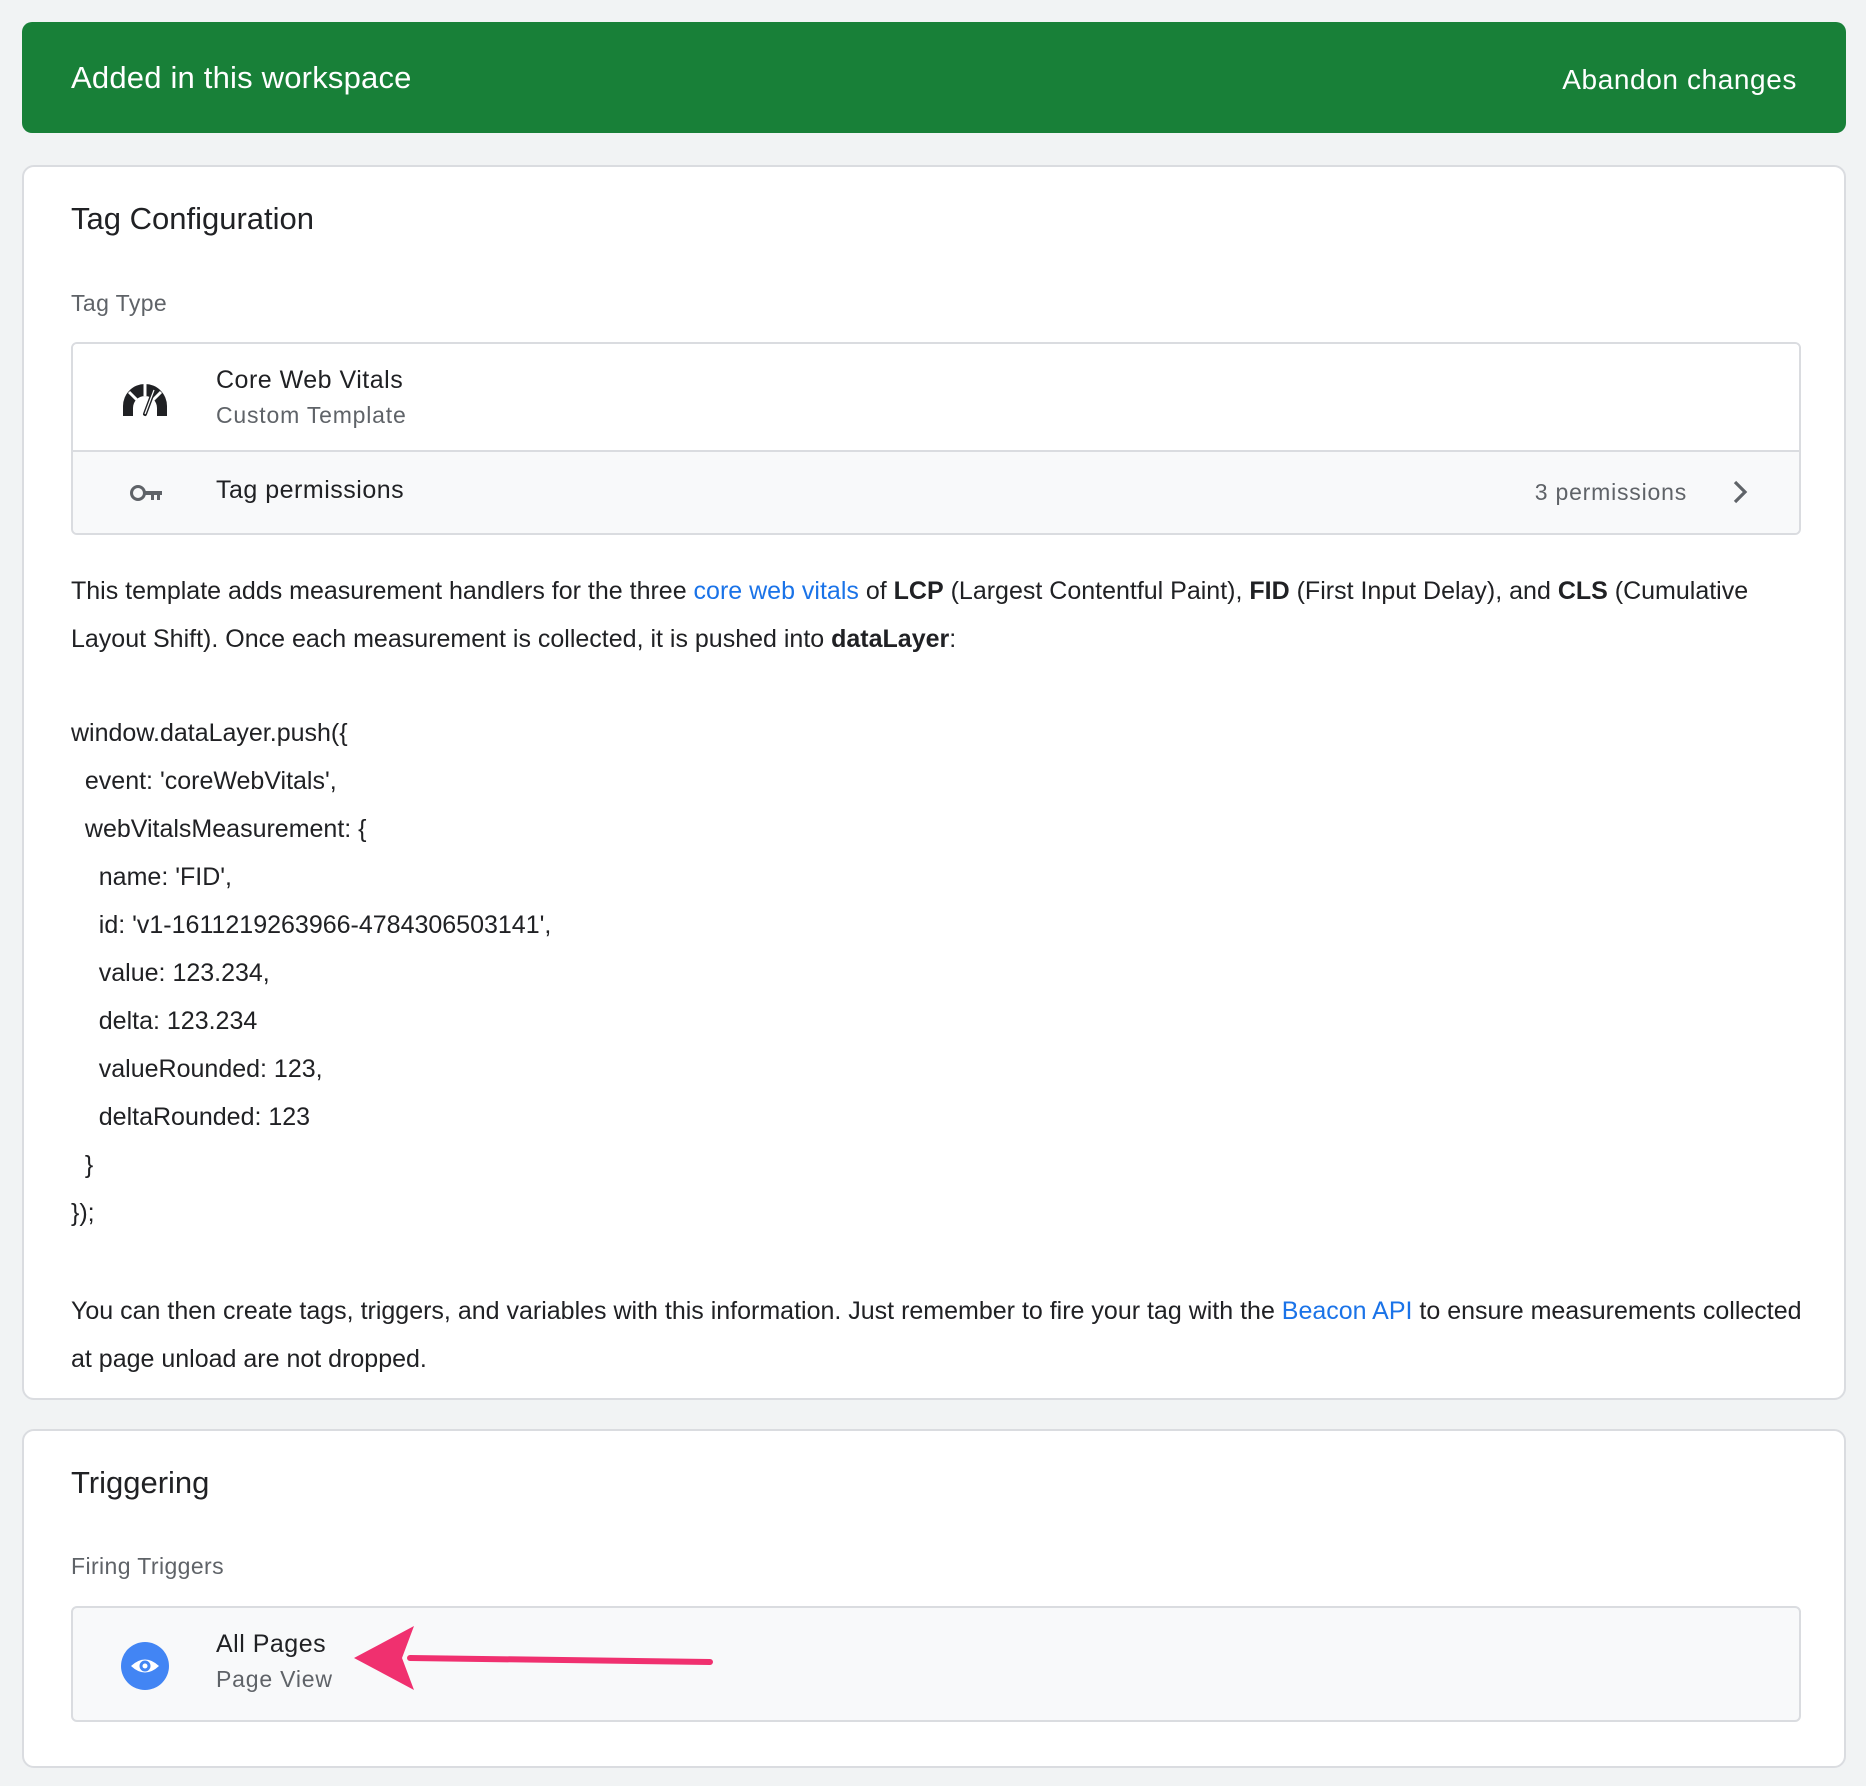 This screenshot has width=1866, height=1786. Describe the element at coordinates (197, 1069) in the screenshot. I see `code-line: valueRounded: 123,` at that location.